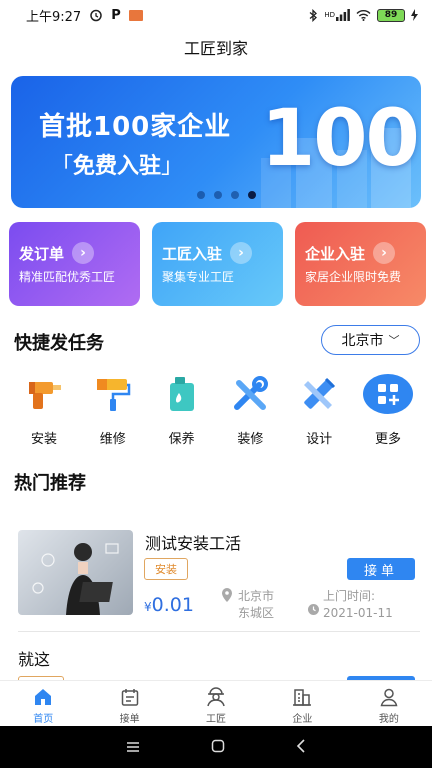  I want to click on bluetooth-icon, so click(313, 15).